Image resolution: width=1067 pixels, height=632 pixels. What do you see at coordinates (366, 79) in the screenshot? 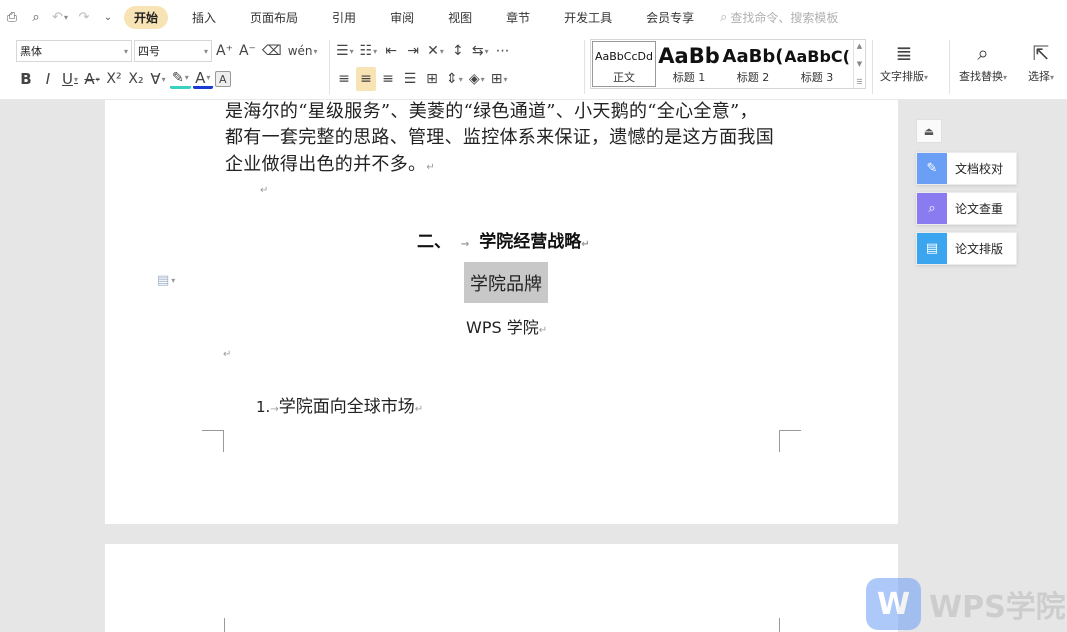
I see `align-center-icon: ≡` at bounding box center [366, 79].